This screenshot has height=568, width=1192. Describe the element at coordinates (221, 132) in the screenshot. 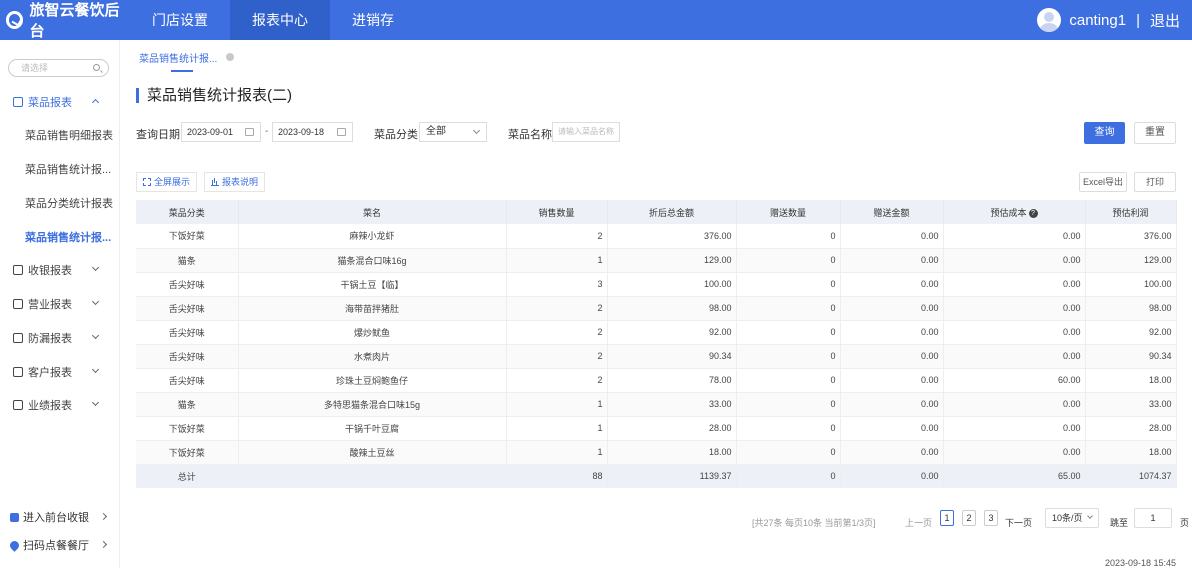

I see `date-start-input: 2023-09-01` at that location.